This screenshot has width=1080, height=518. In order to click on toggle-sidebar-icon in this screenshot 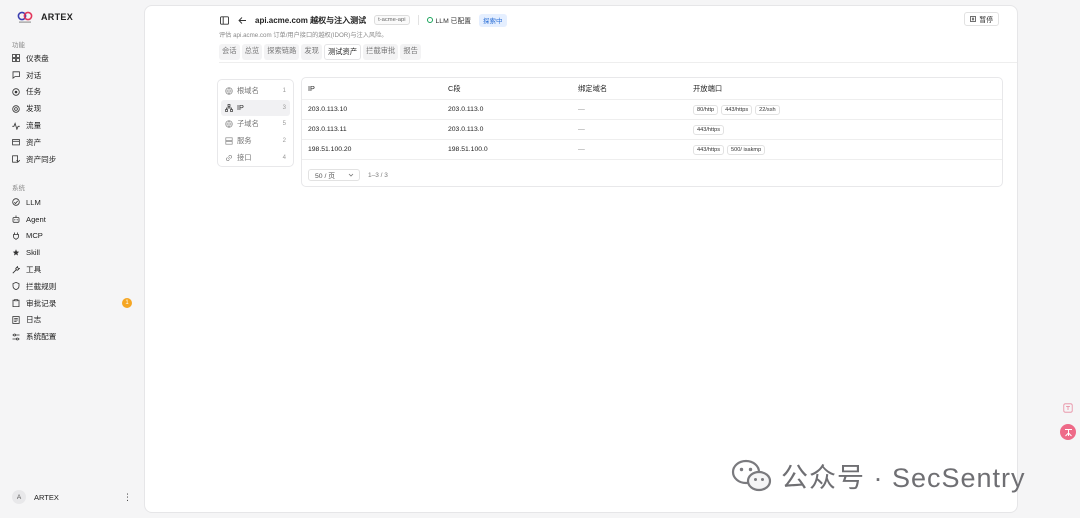, I will do `click(224, 20)`.